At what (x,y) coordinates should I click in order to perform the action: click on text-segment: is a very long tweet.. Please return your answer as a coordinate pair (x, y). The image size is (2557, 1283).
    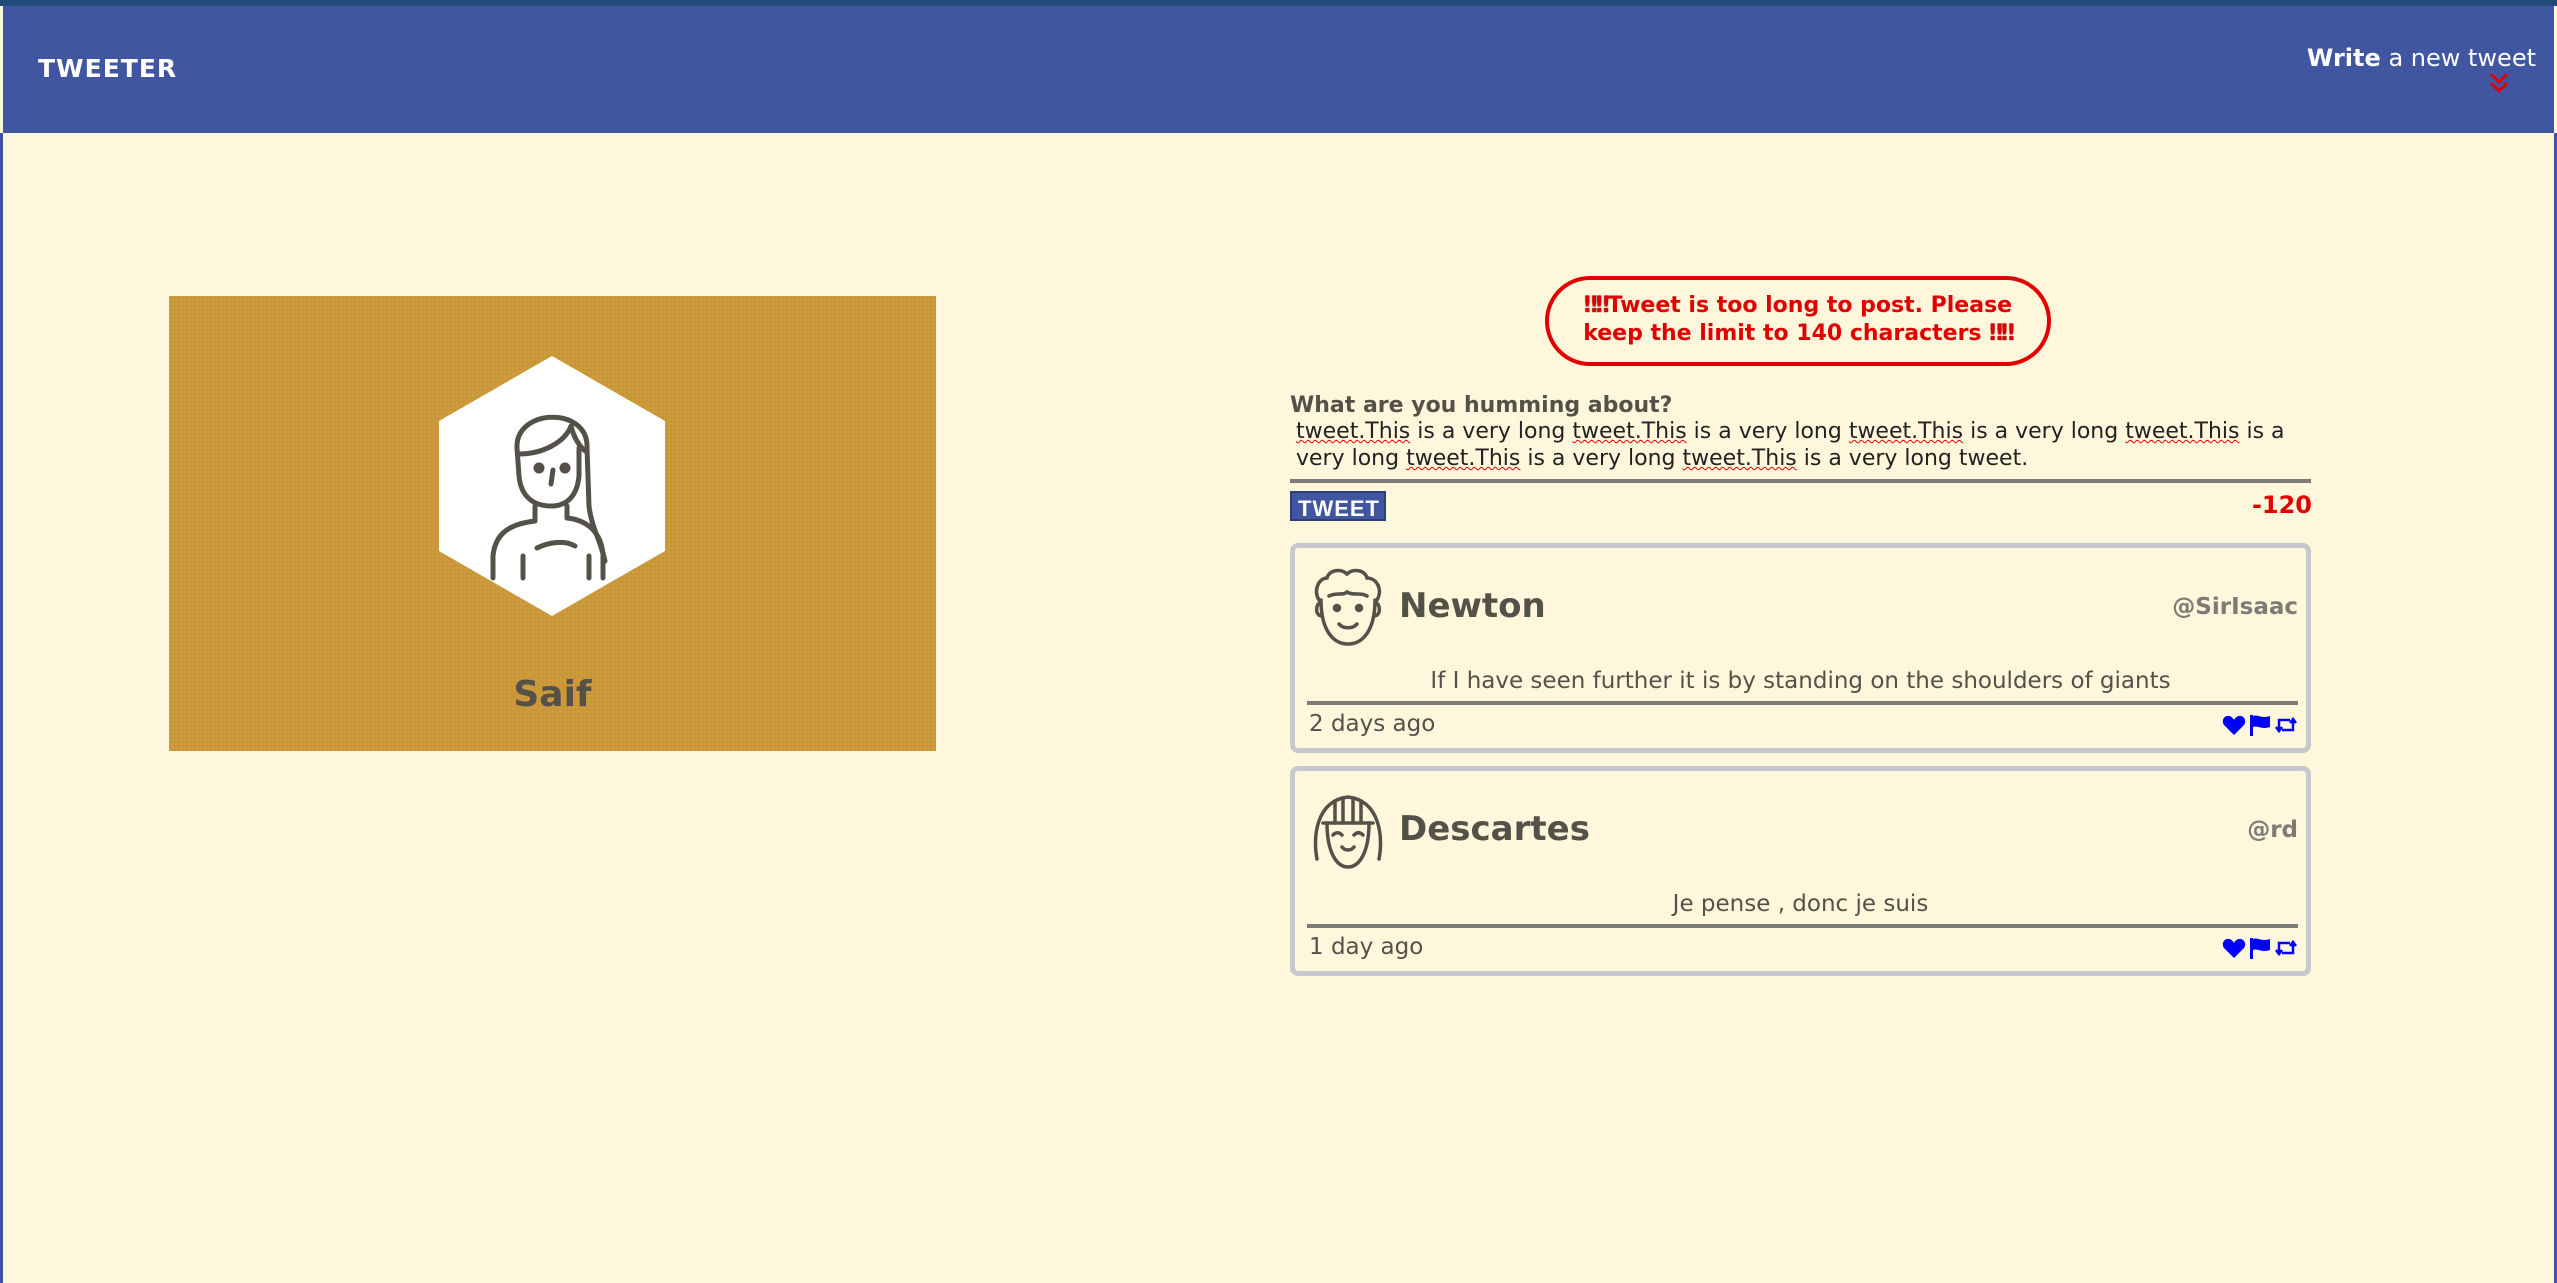
    Looking at the image, I should click on (1916, 458).